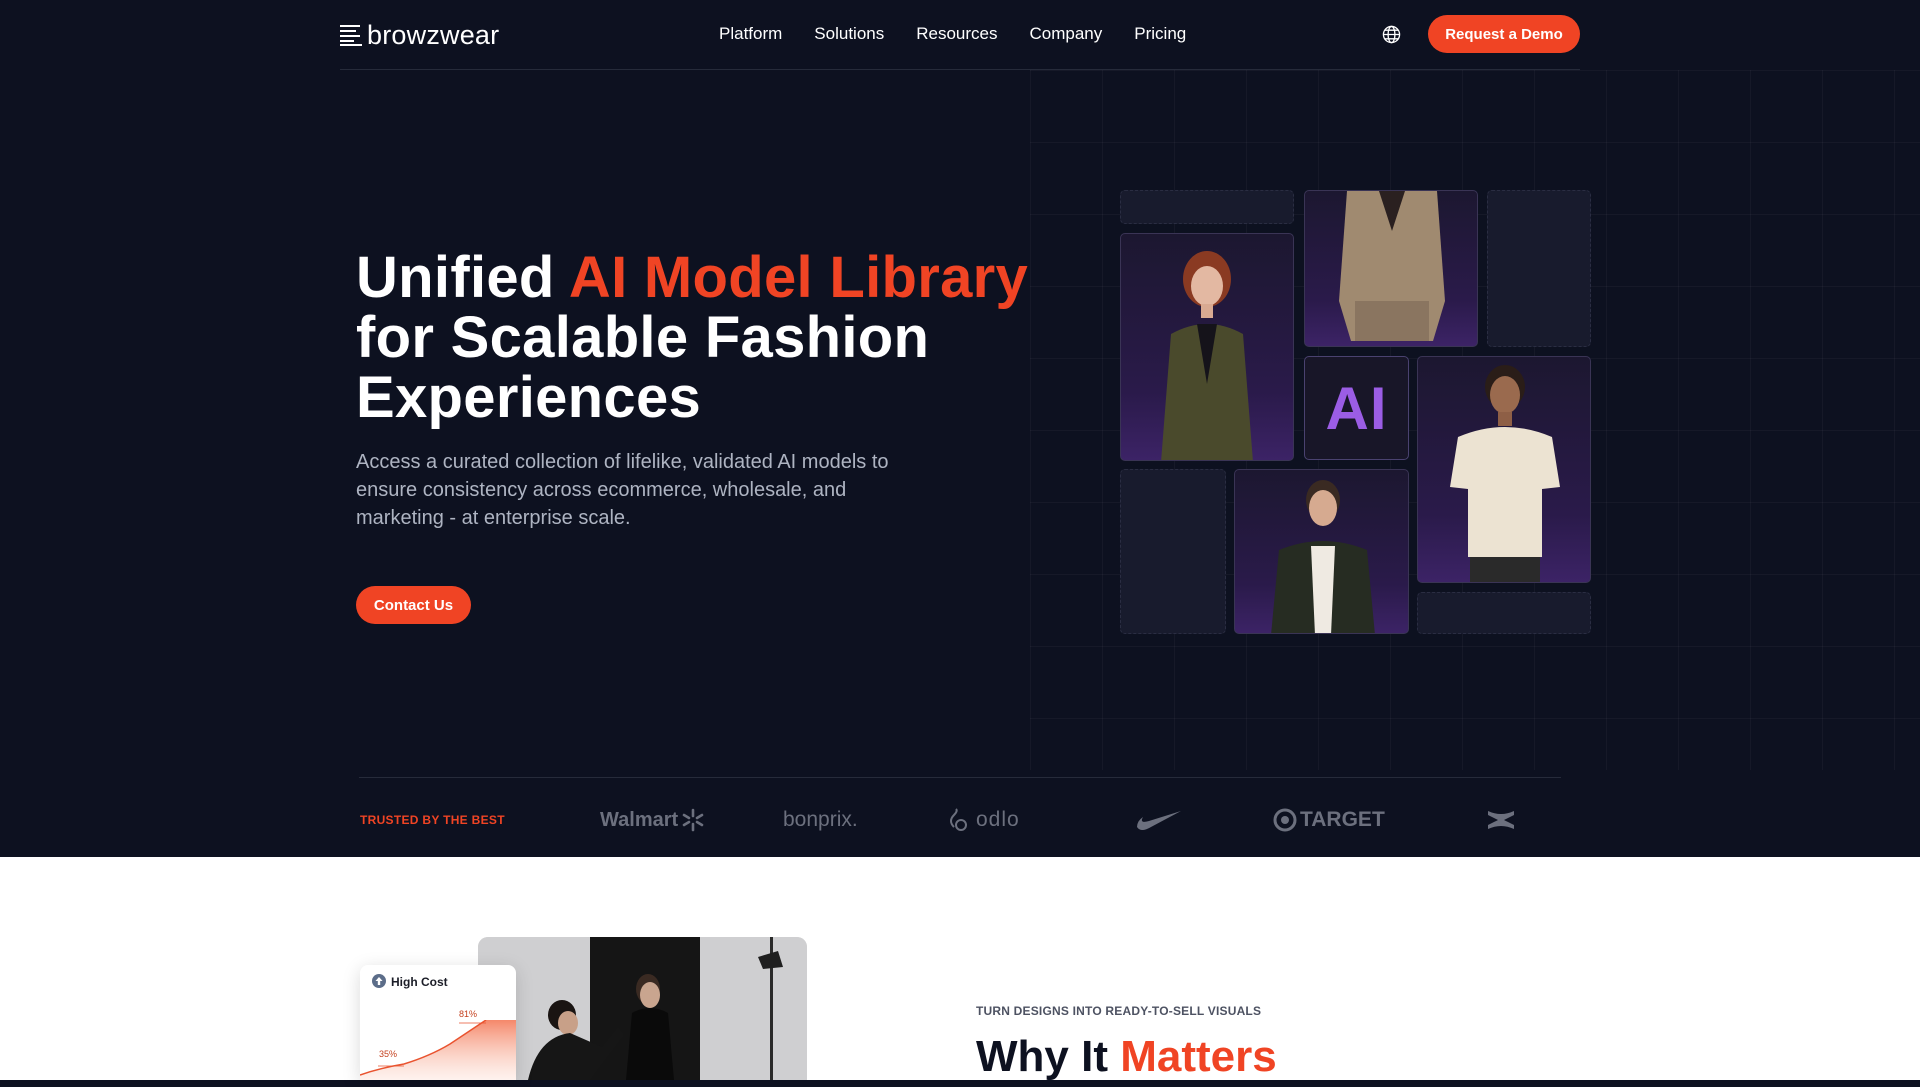 This screenshot has height=1087, width=1920. I want to click on walmart-spark-icon, so click(693, 820).